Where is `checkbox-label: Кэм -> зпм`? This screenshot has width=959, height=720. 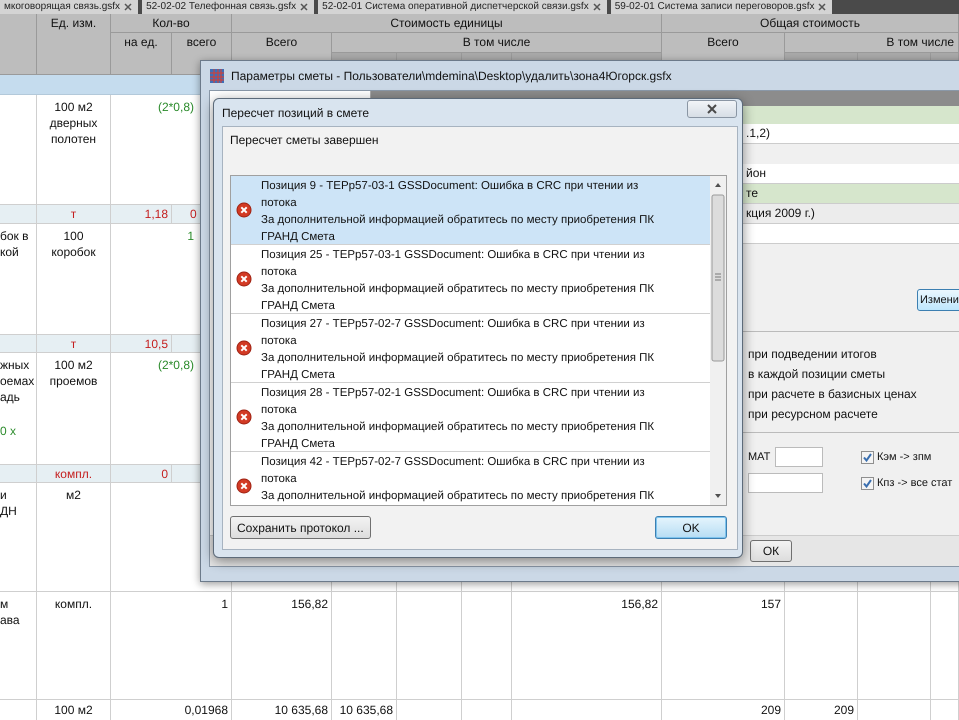 checkbox-label: Кэм -> зпм is located at coordinates (904, 457).